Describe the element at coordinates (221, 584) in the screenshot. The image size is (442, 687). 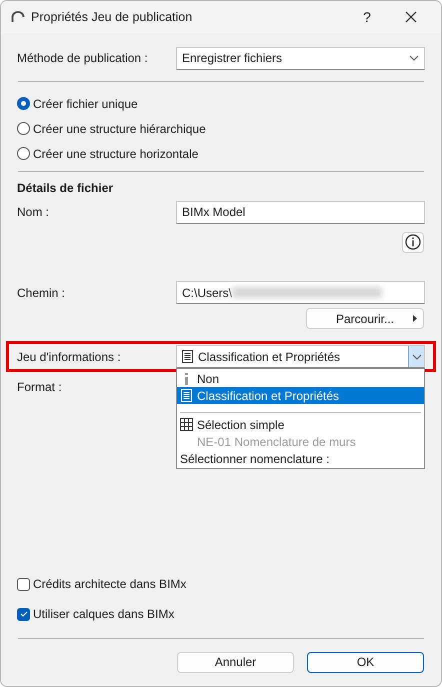
I see `checkbox-option: Crédits architecte dans BIMx` at that location.